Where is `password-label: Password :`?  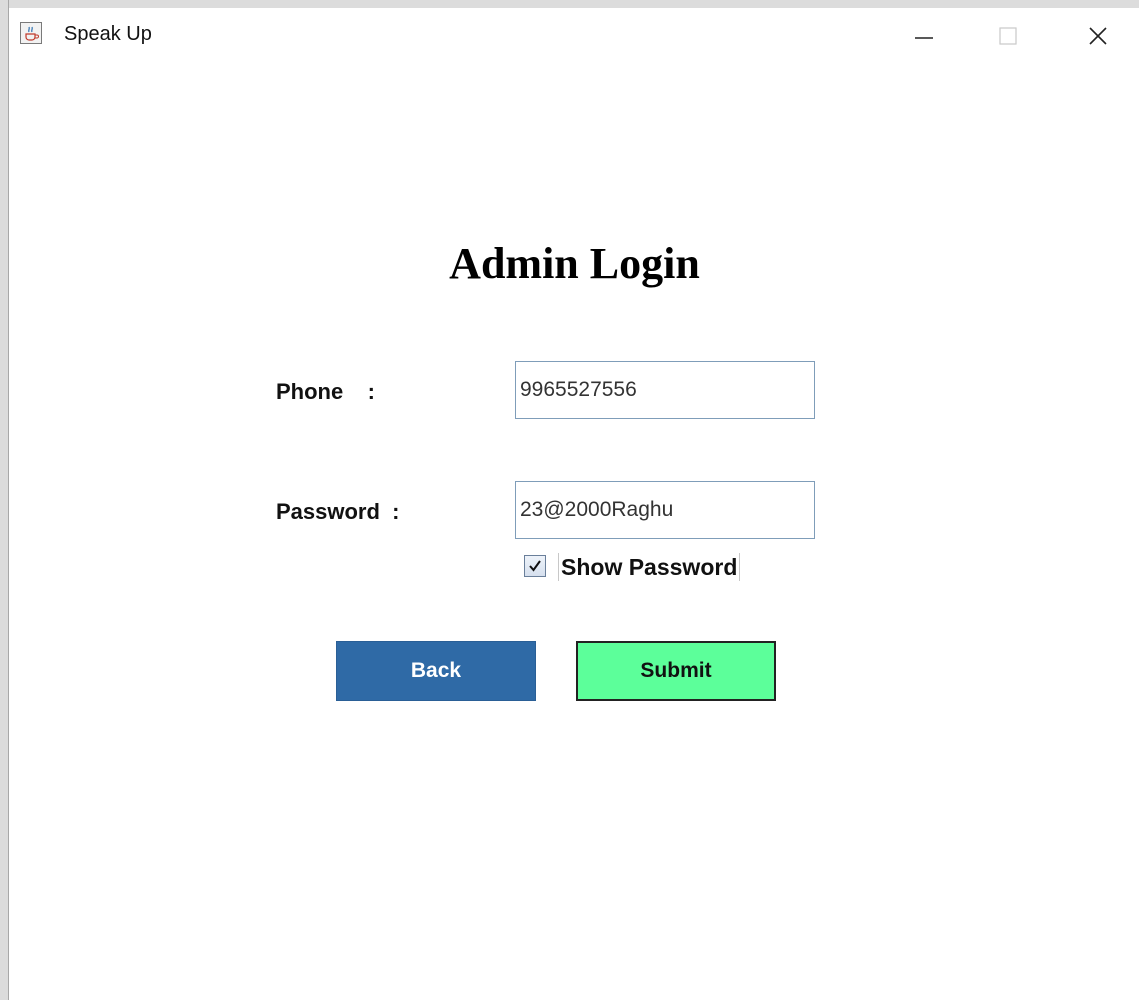 password-label: Password : is located at coordinates (338, 511).